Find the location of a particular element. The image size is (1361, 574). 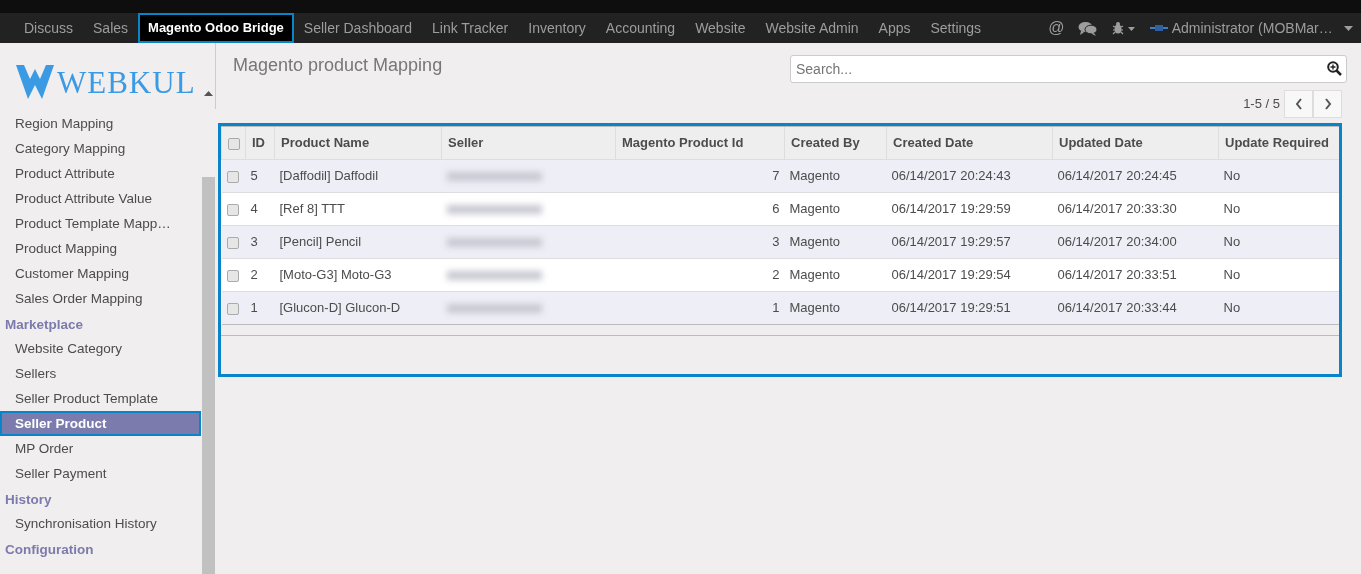

next-button is located at coordinates (1327, 104).